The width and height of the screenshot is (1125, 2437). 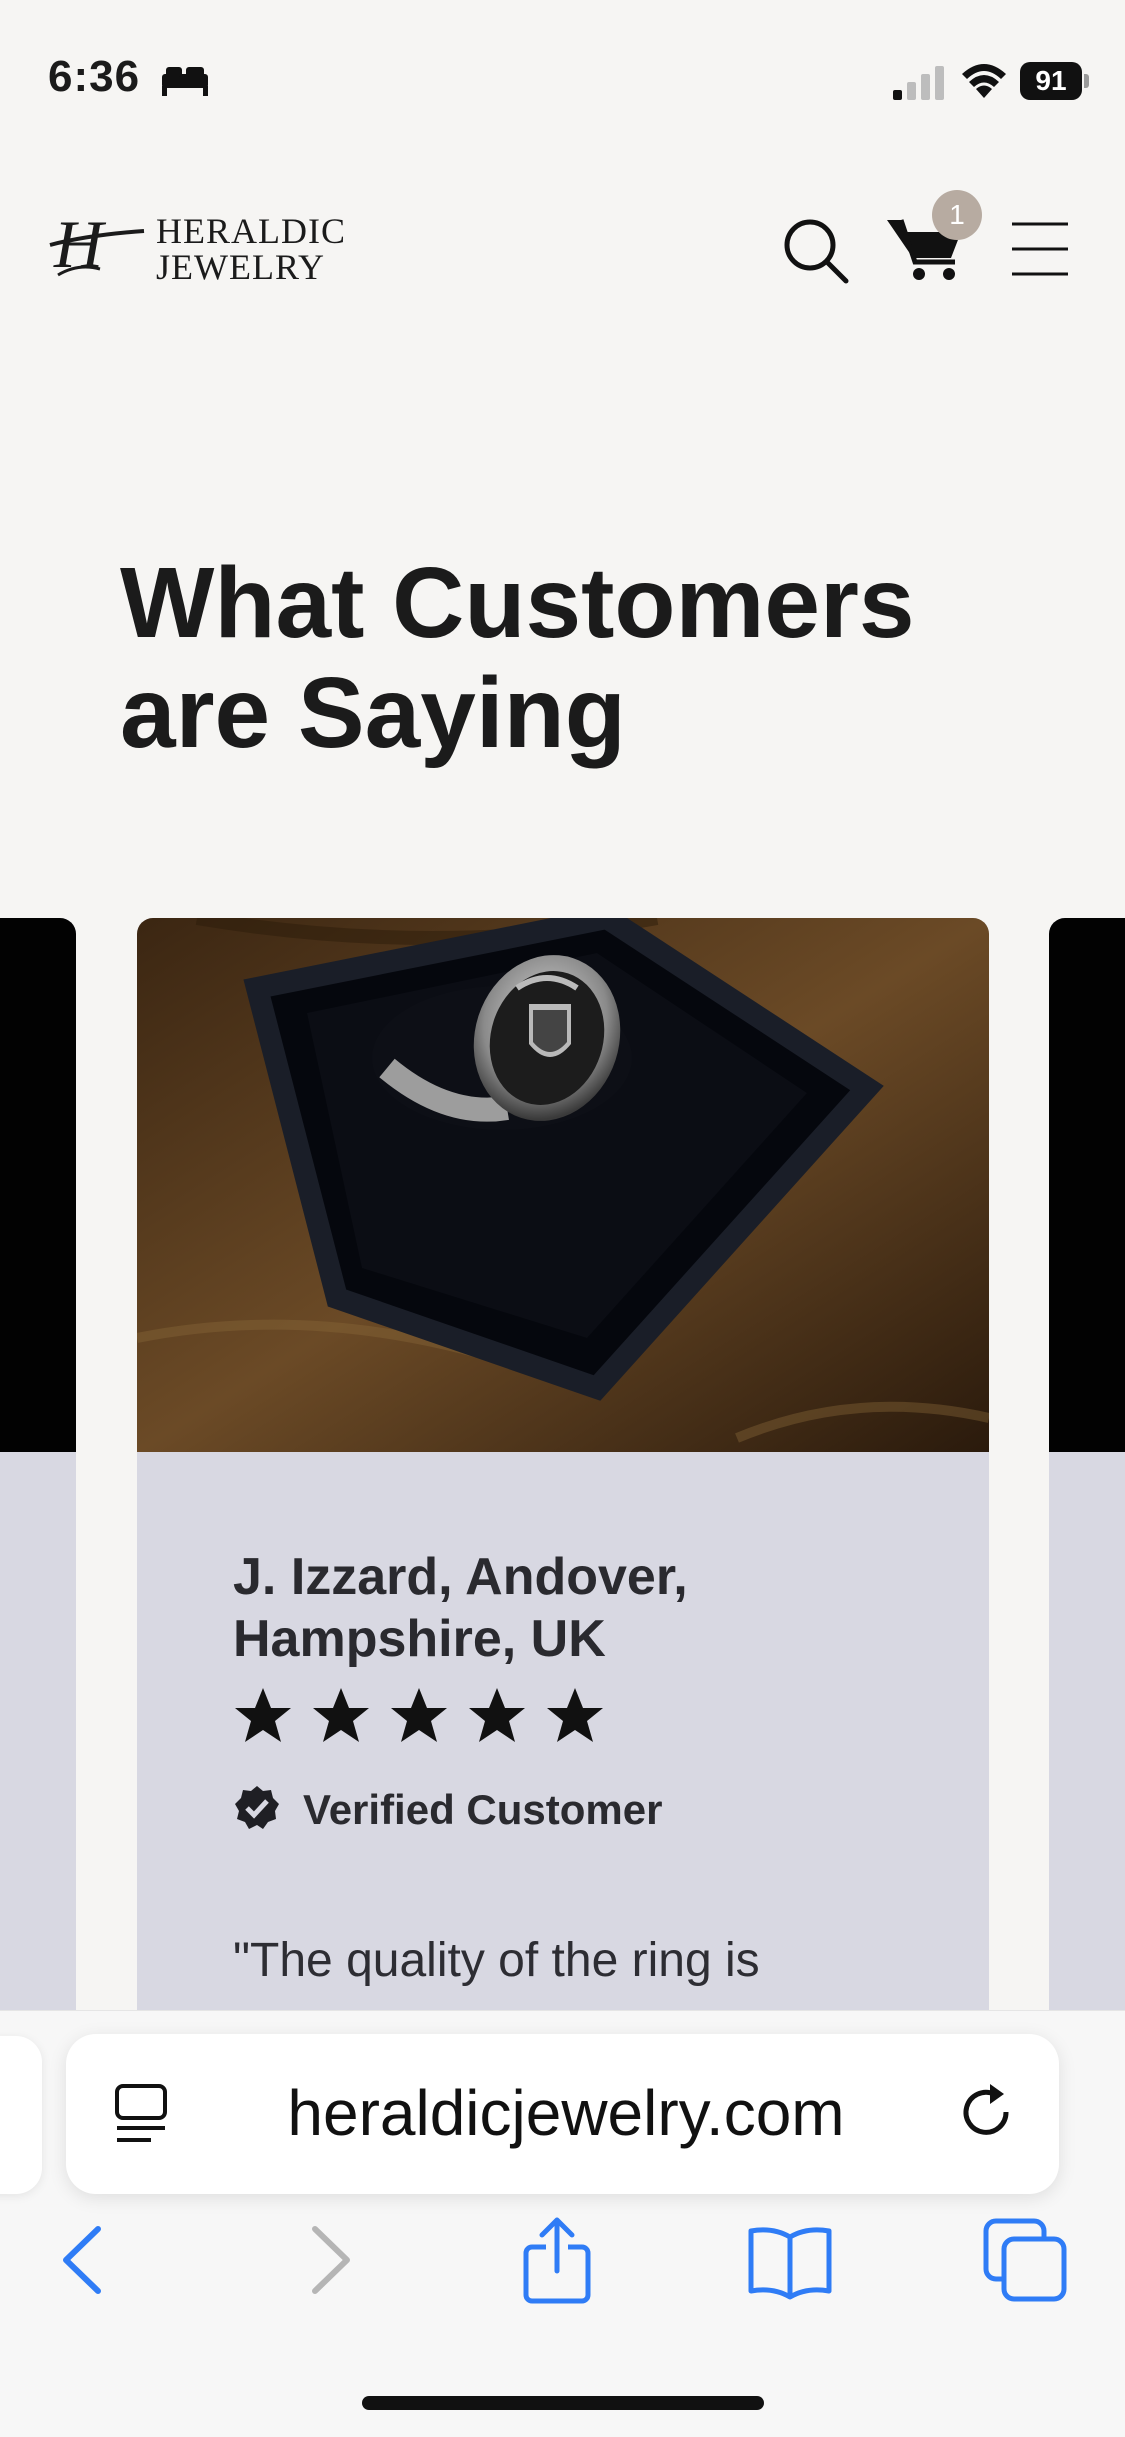 What do you see at coordinates (566, 2113) in the screenshot?
I see `url-text: heraldicjewelry.com` at bounding box center [566, 2113].